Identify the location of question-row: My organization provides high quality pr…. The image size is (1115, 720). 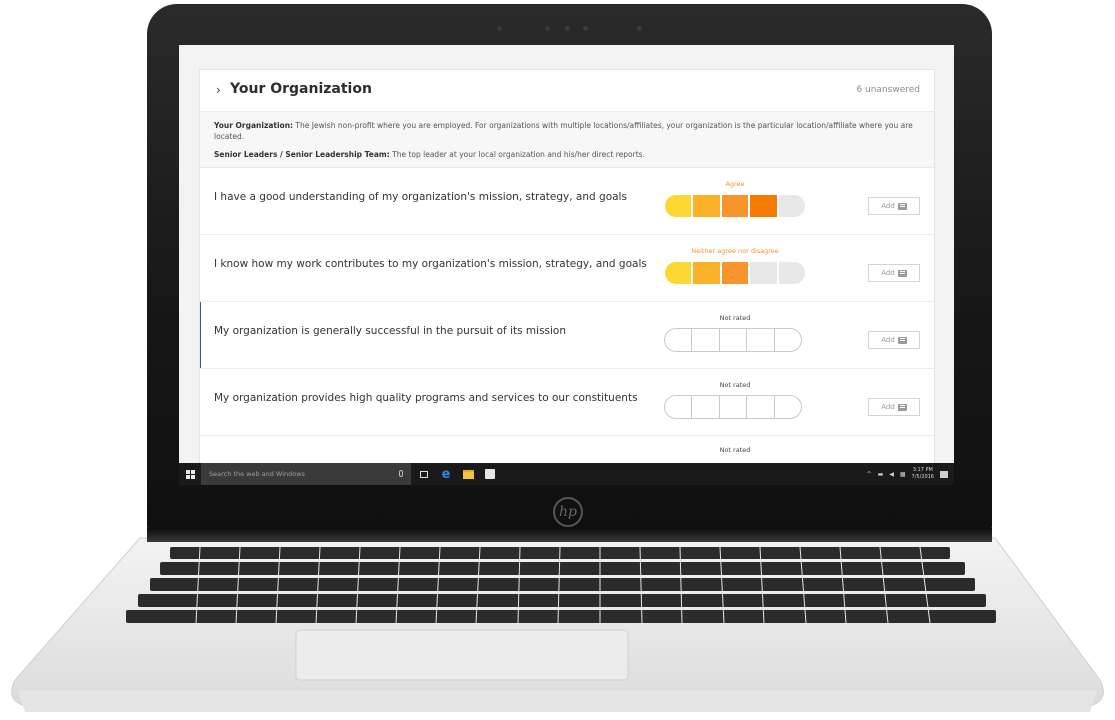
(567, 402).